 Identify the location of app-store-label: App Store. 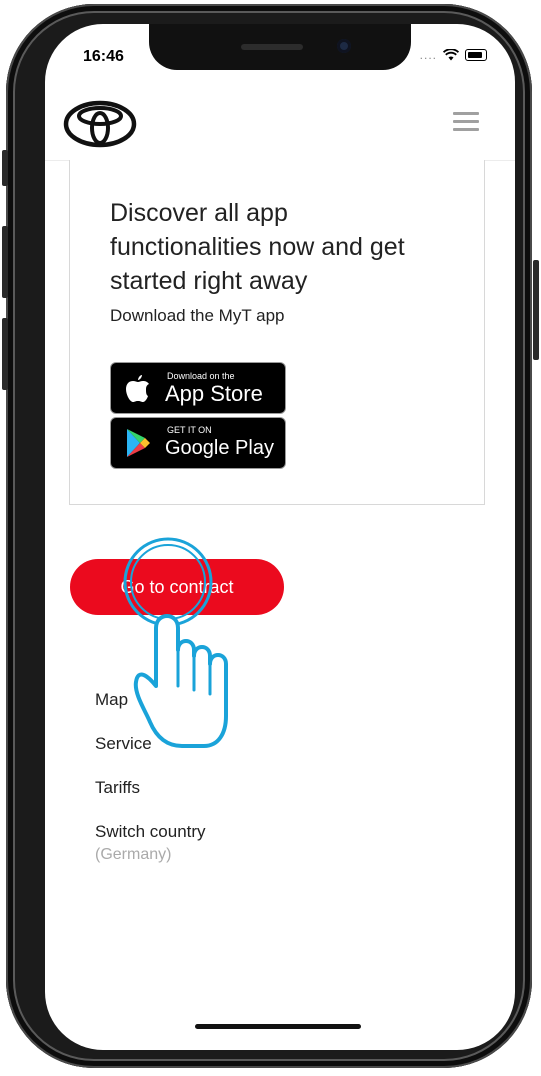
(214, 393).